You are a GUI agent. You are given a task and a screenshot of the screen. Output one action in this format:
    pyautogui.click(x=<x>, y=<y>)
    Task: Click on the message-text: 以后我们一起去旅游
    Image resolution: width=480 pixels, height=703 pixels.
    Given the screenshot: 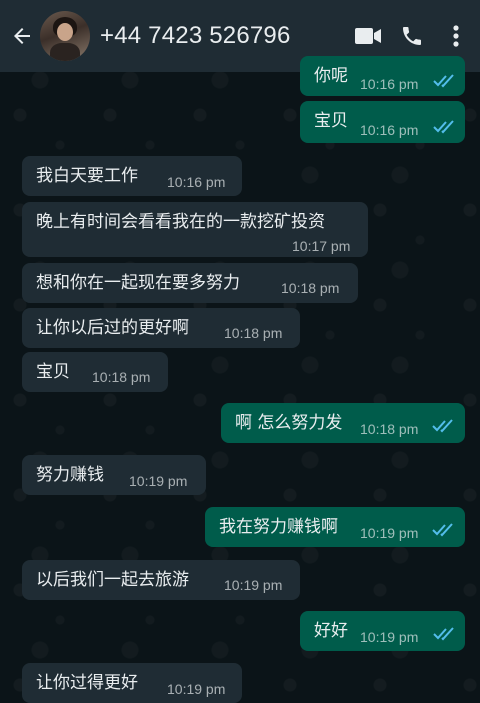 What is the action you would take?
    pyautogui.click(x=112, y=580)
    